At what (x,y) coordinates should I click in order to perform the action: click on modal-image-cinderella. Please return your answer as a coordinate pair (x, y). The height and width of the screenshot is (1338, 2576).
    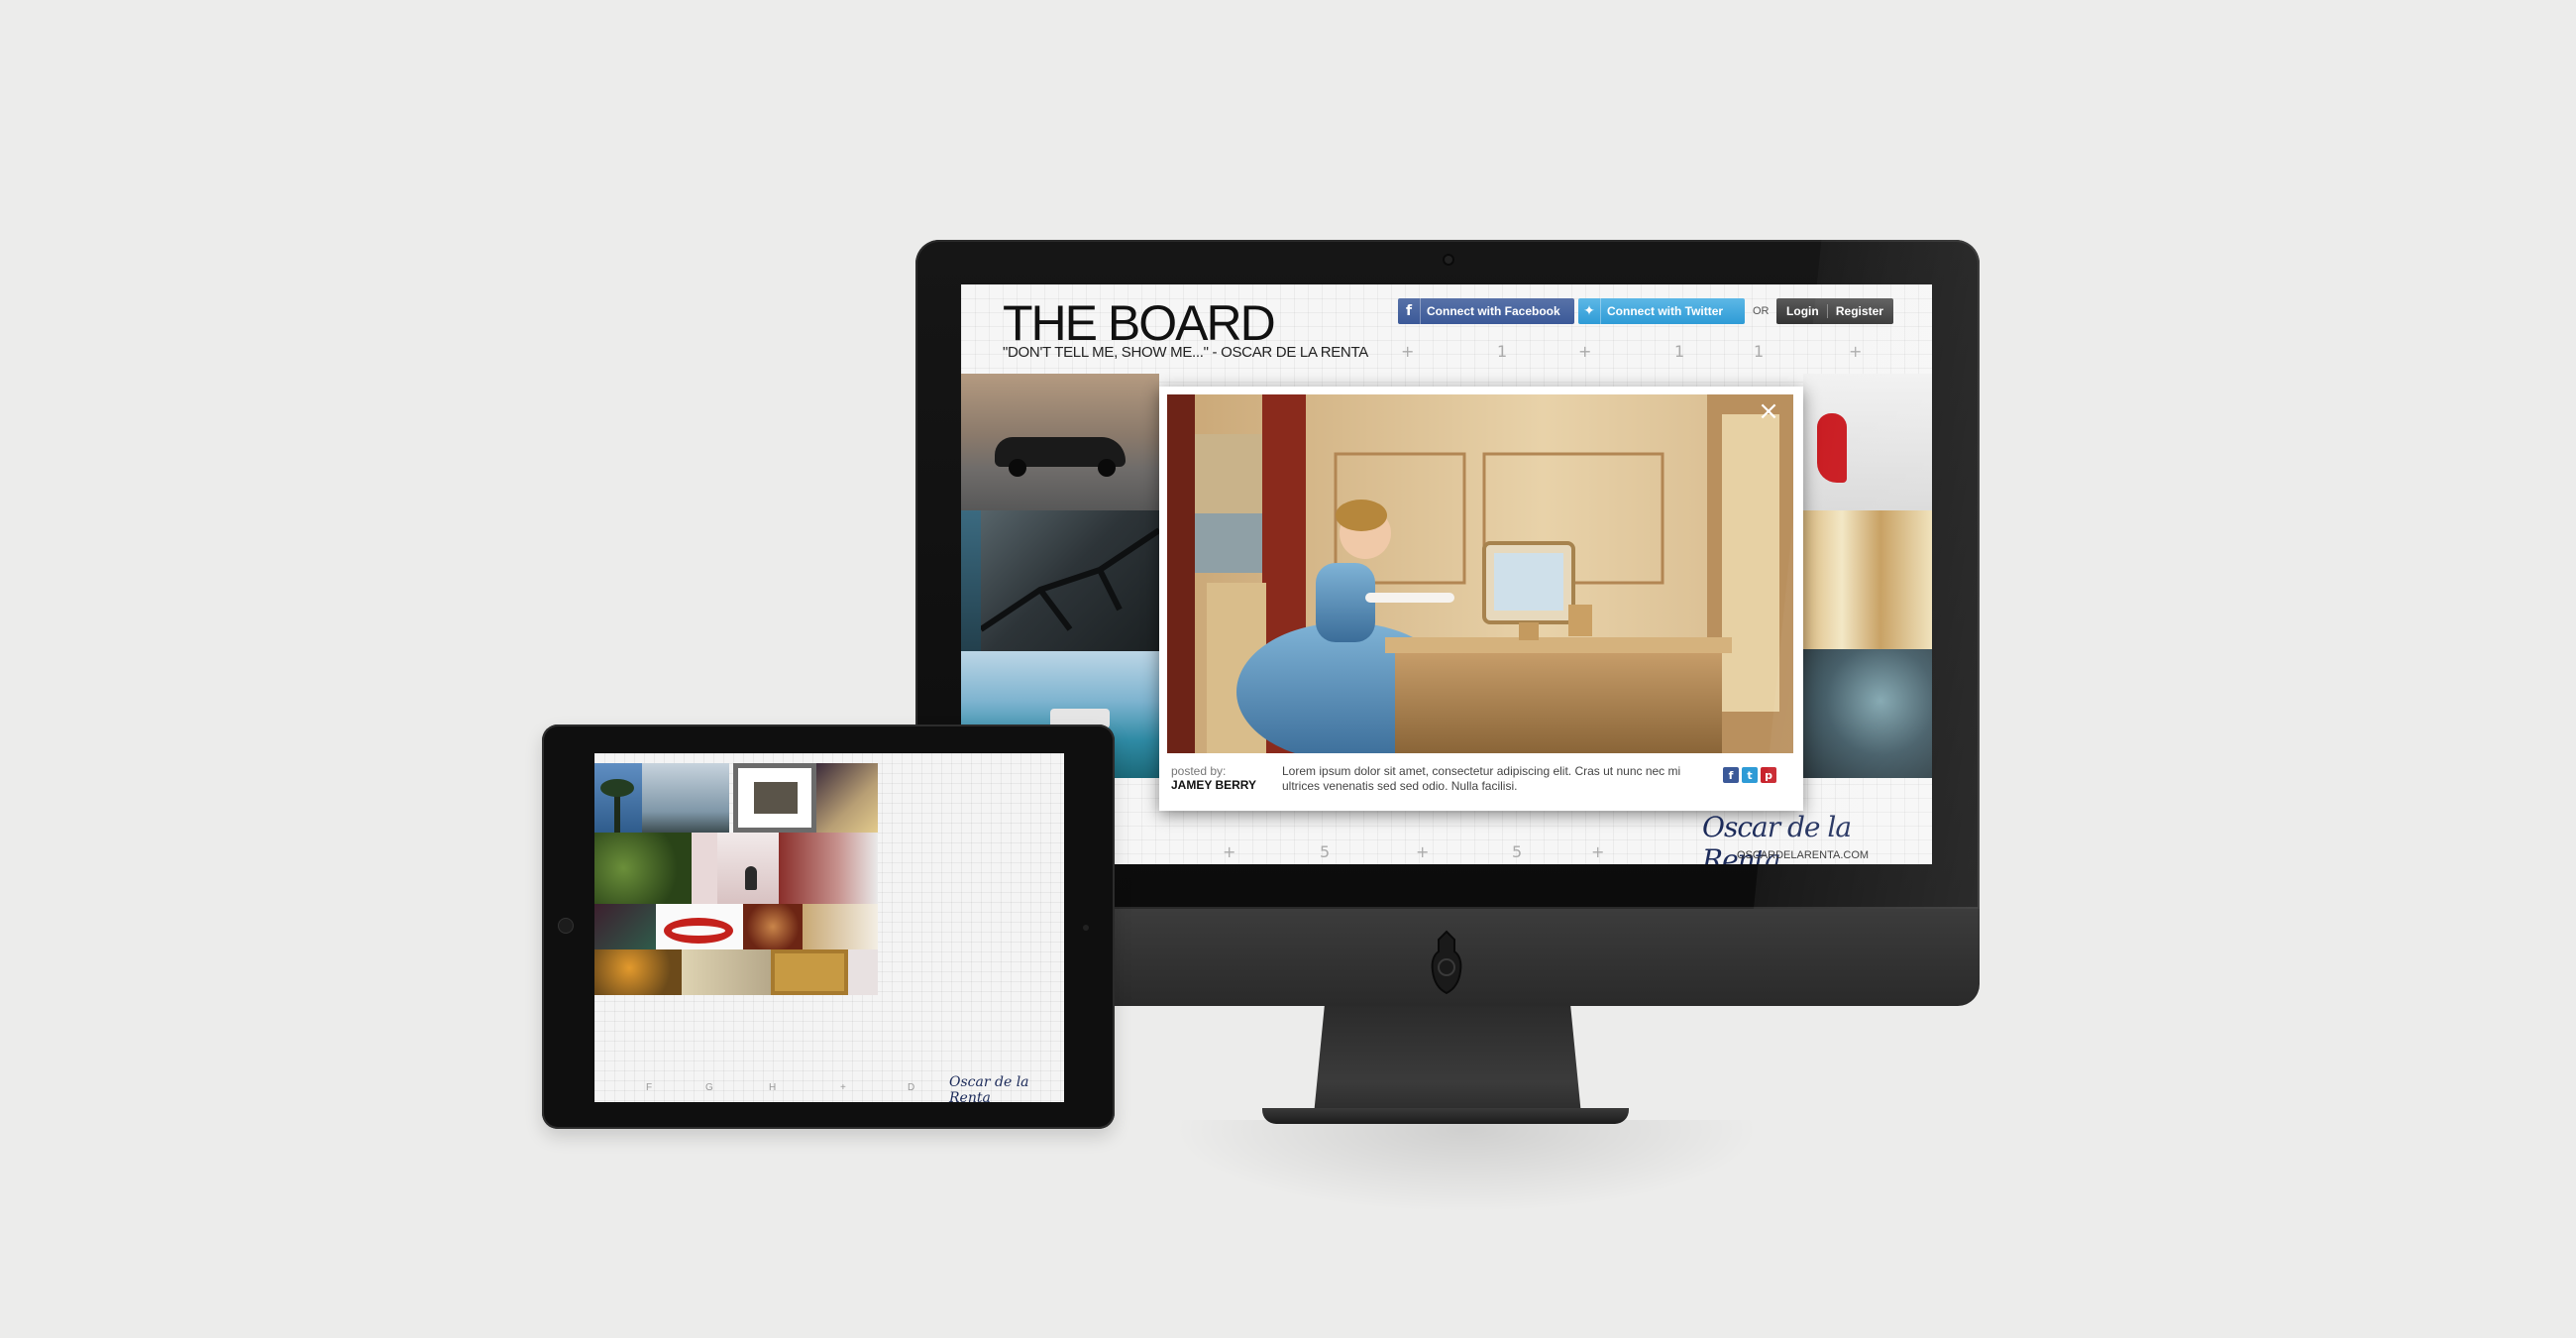
    Looking at the image, I should click on (1480, 573).